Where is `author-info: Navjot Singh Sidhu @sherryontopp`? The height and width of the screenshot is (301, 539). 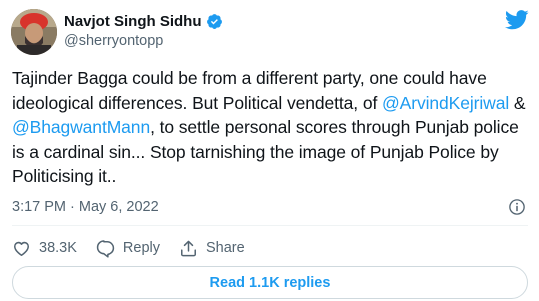 author-info: Navjot Singh Sidhu @sherryontopp is located at coordinates (143, 30).